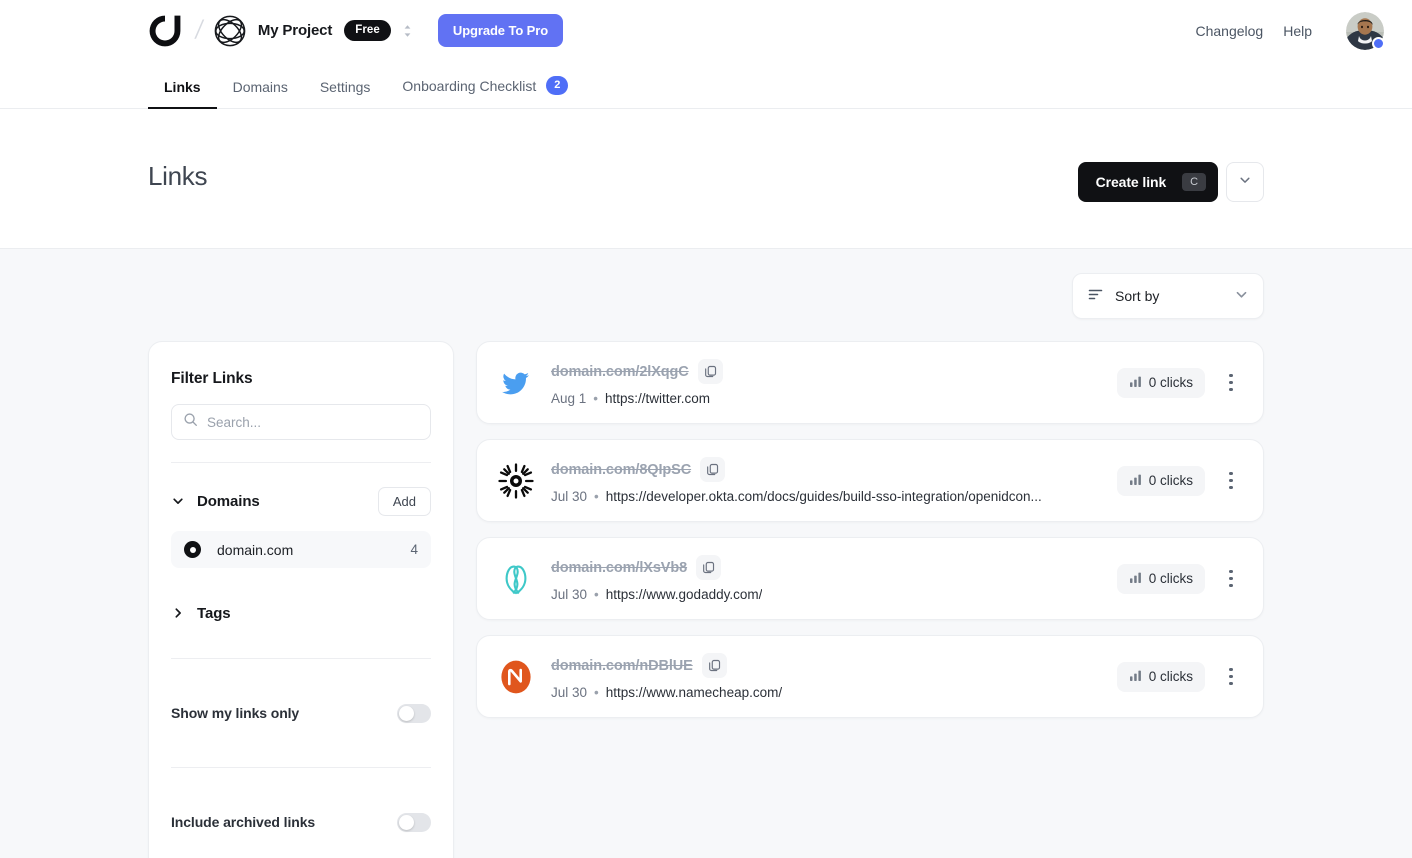 This screenshot has width=1412, height=858. Describe the element at coordinates (414, 713) in the screenshot. I see `show-my-links-only-toggle` at that location.